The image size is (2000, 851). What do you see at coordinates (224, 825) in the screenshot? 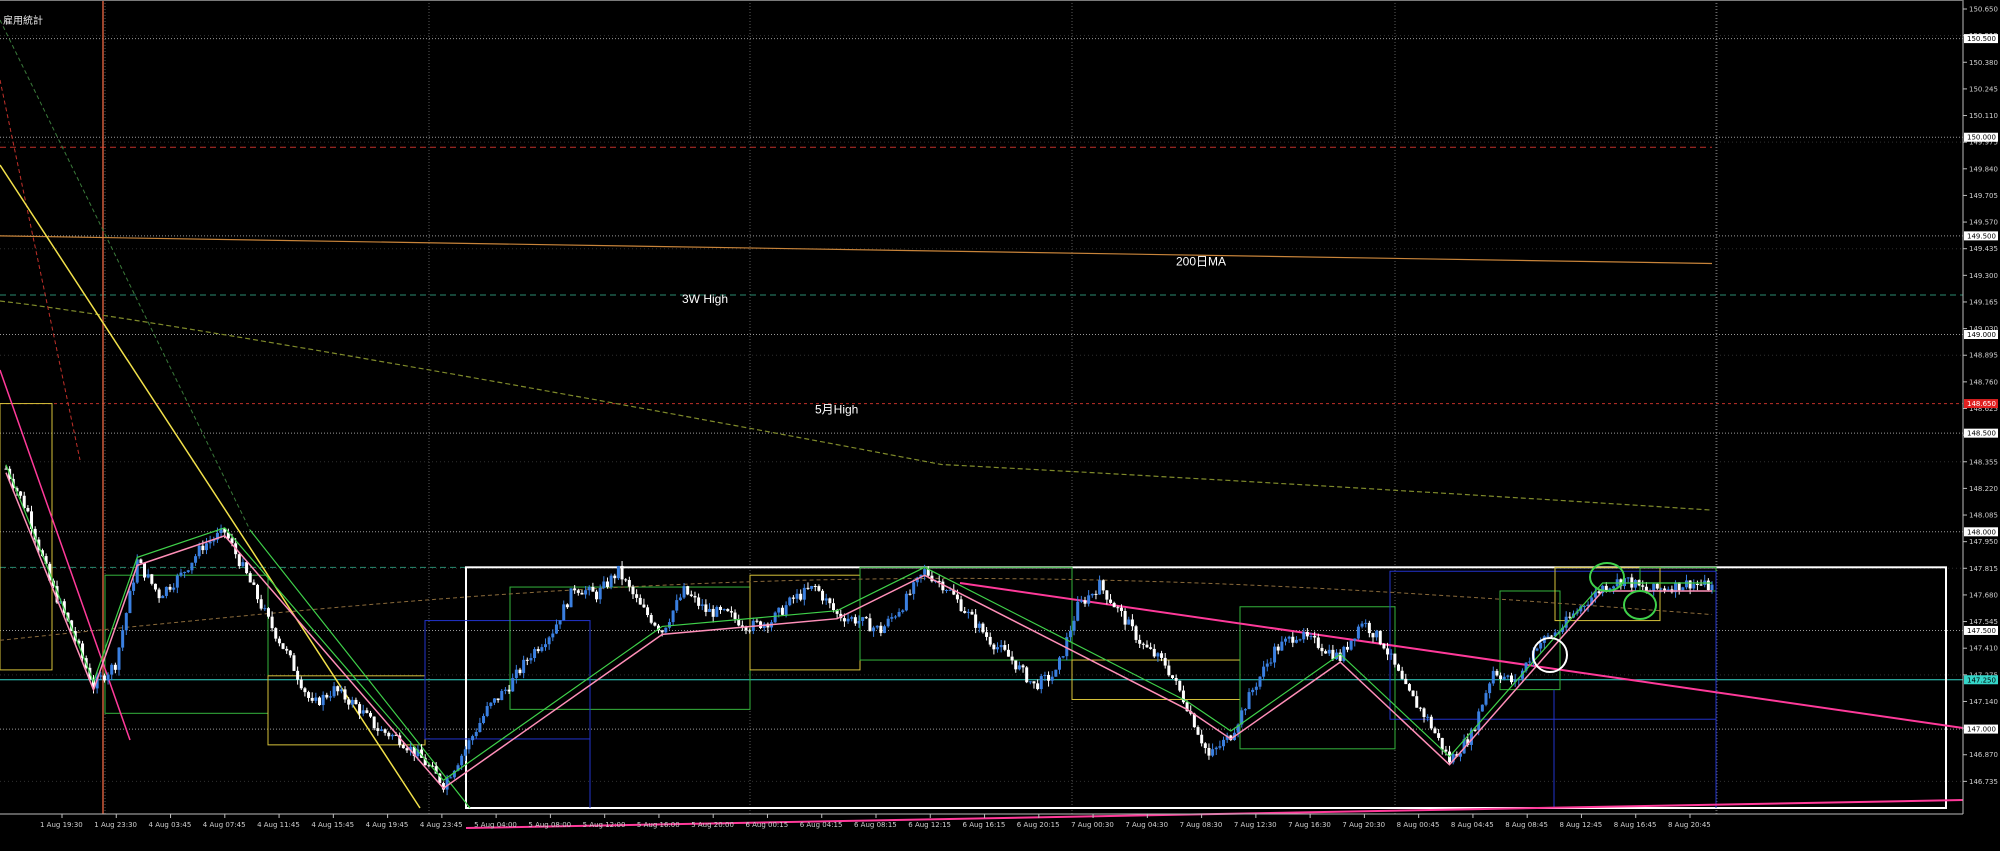
I see `x-tick-label: 4 Aug 07:45` at bounding box center [224, 825].